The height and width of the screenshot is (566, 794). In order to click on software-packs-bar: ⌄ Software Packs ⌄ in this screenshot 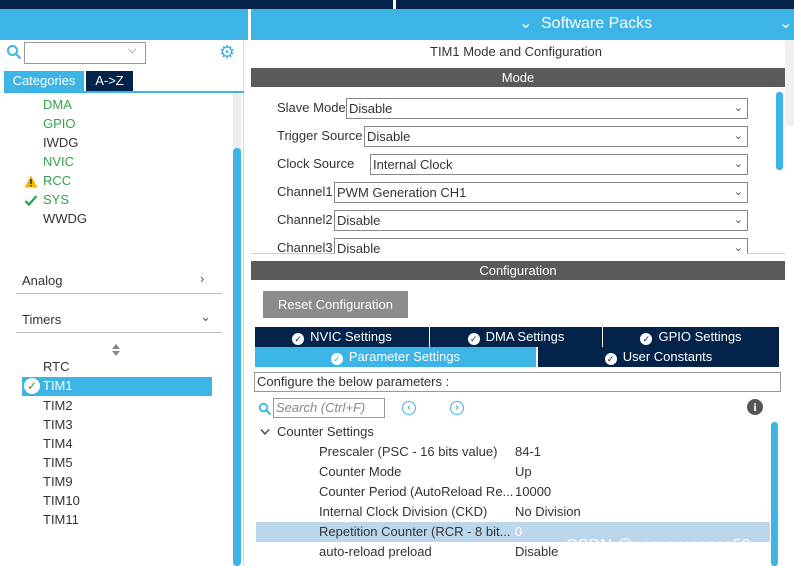, I will do `click(522, 24)`.